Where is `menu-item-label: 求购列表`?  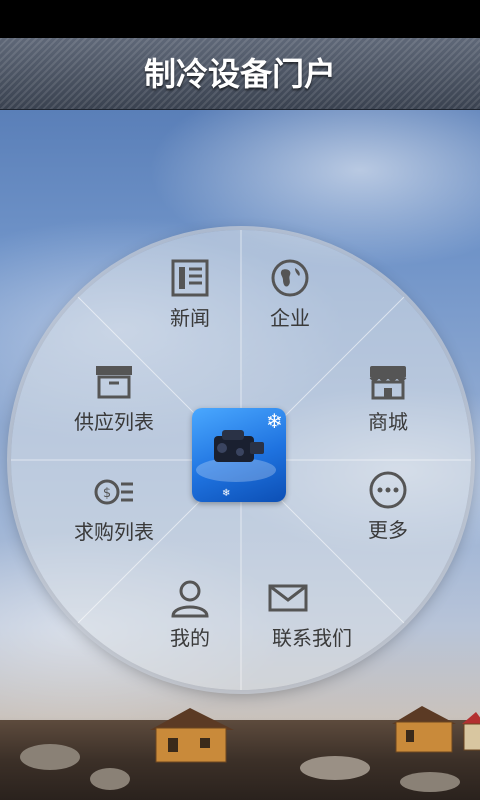 menu-item-label: 求购列表 is located at coordinates (114, 532).